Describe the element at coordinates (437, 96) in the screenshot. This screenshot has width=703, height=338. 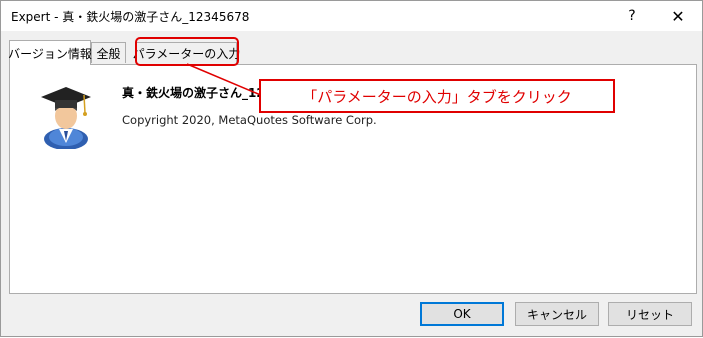
I see `annotation-callout: 「パラメーターの入力」タブをクリック` at that location.